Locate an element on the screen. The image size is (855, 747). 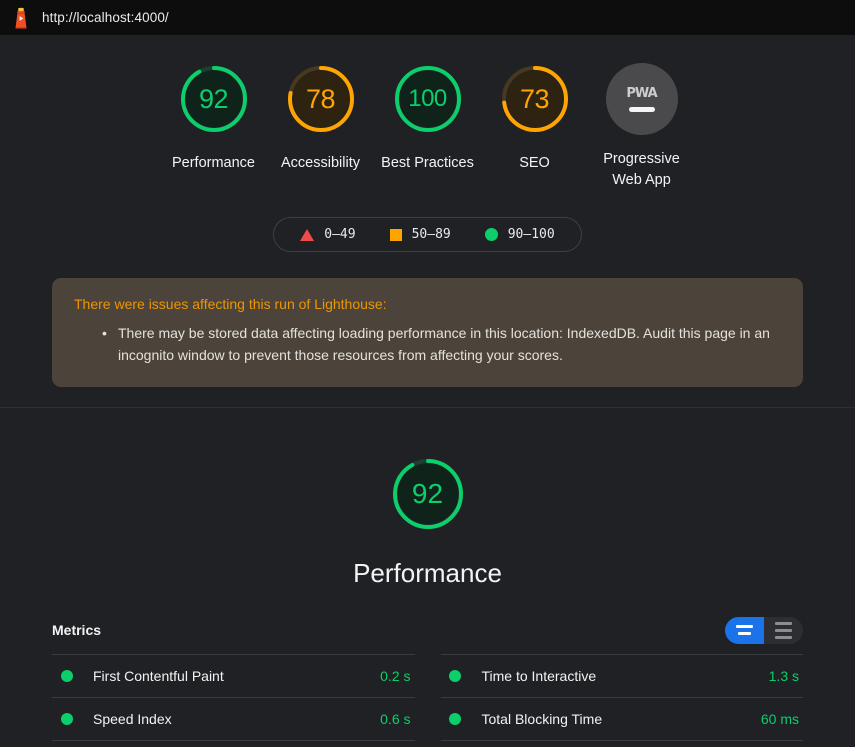
score-gauge-seo: 73 SEO is located at coordinates (534, 116).